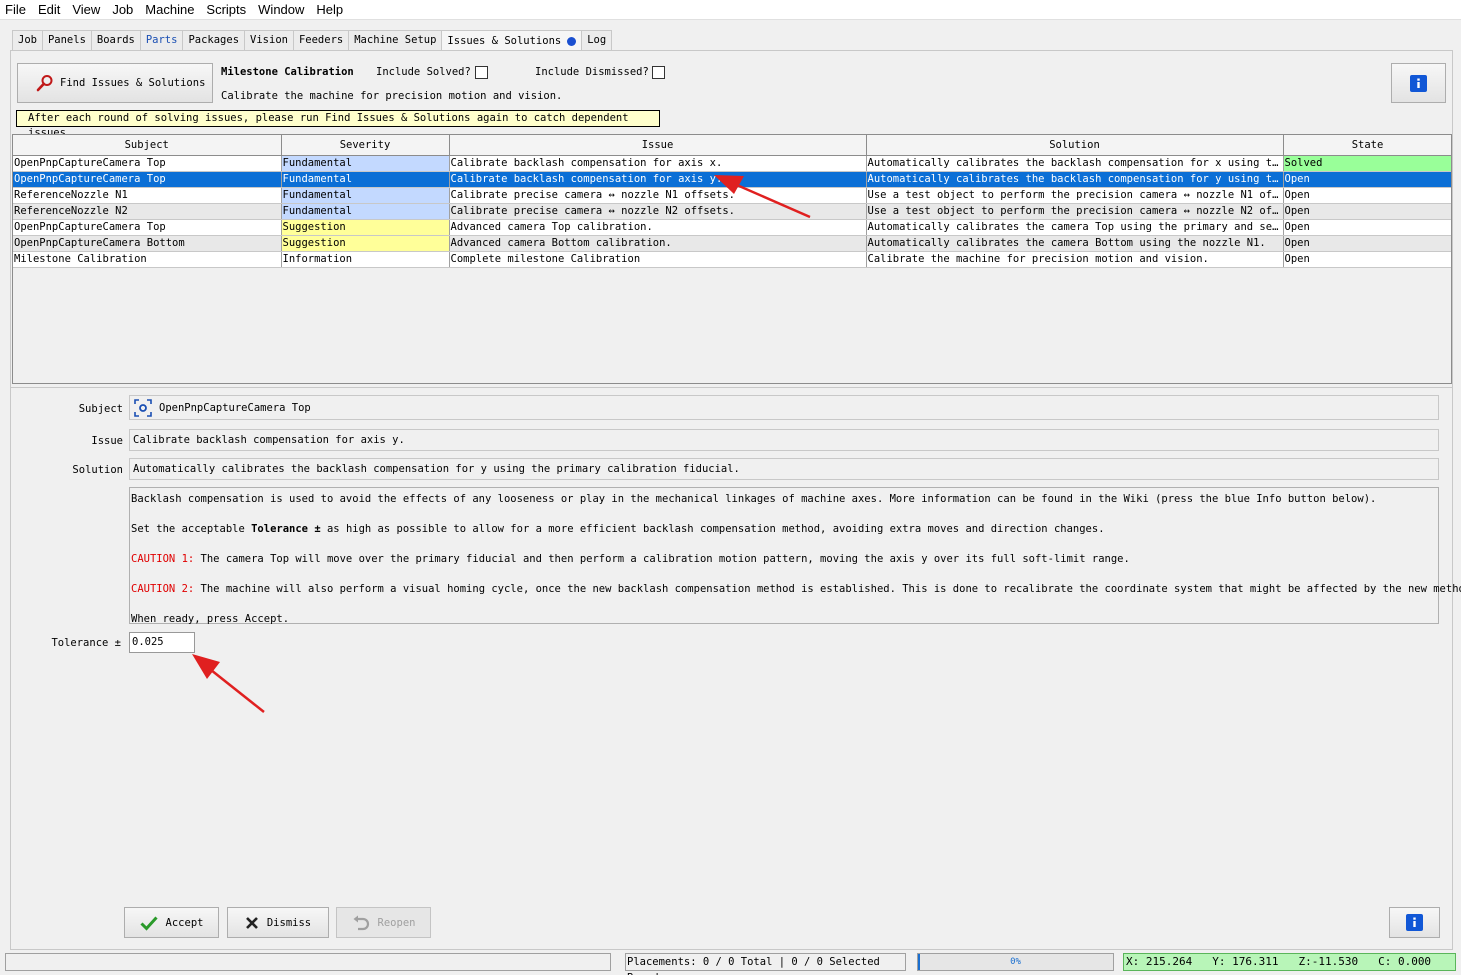  What do you see at coordinates (658, 243) in the screenshot?
I see `cell-issue: Advanced camera Bottom calibration.` at bounding box center [658, 243].